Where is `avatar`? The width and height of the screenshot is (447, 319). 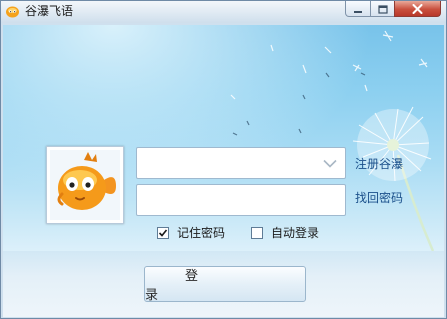
avatar is located at coordinates (85, 185).